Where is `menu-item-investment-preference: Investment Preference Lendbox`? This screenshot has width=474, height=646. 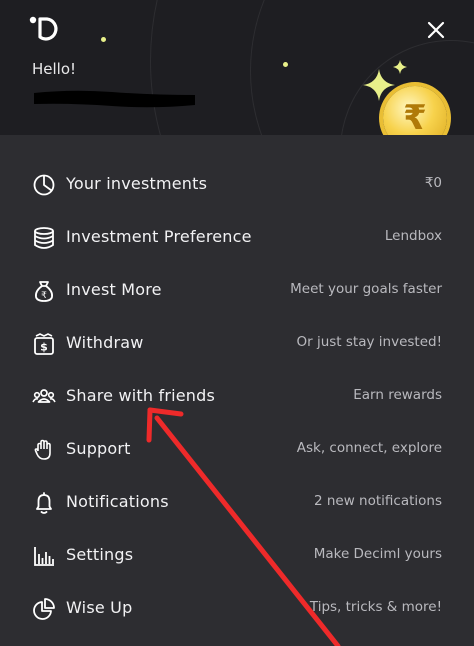
menu-item-investment-preference: Investment Preference Lendbox is located at coordinates (237, 239).